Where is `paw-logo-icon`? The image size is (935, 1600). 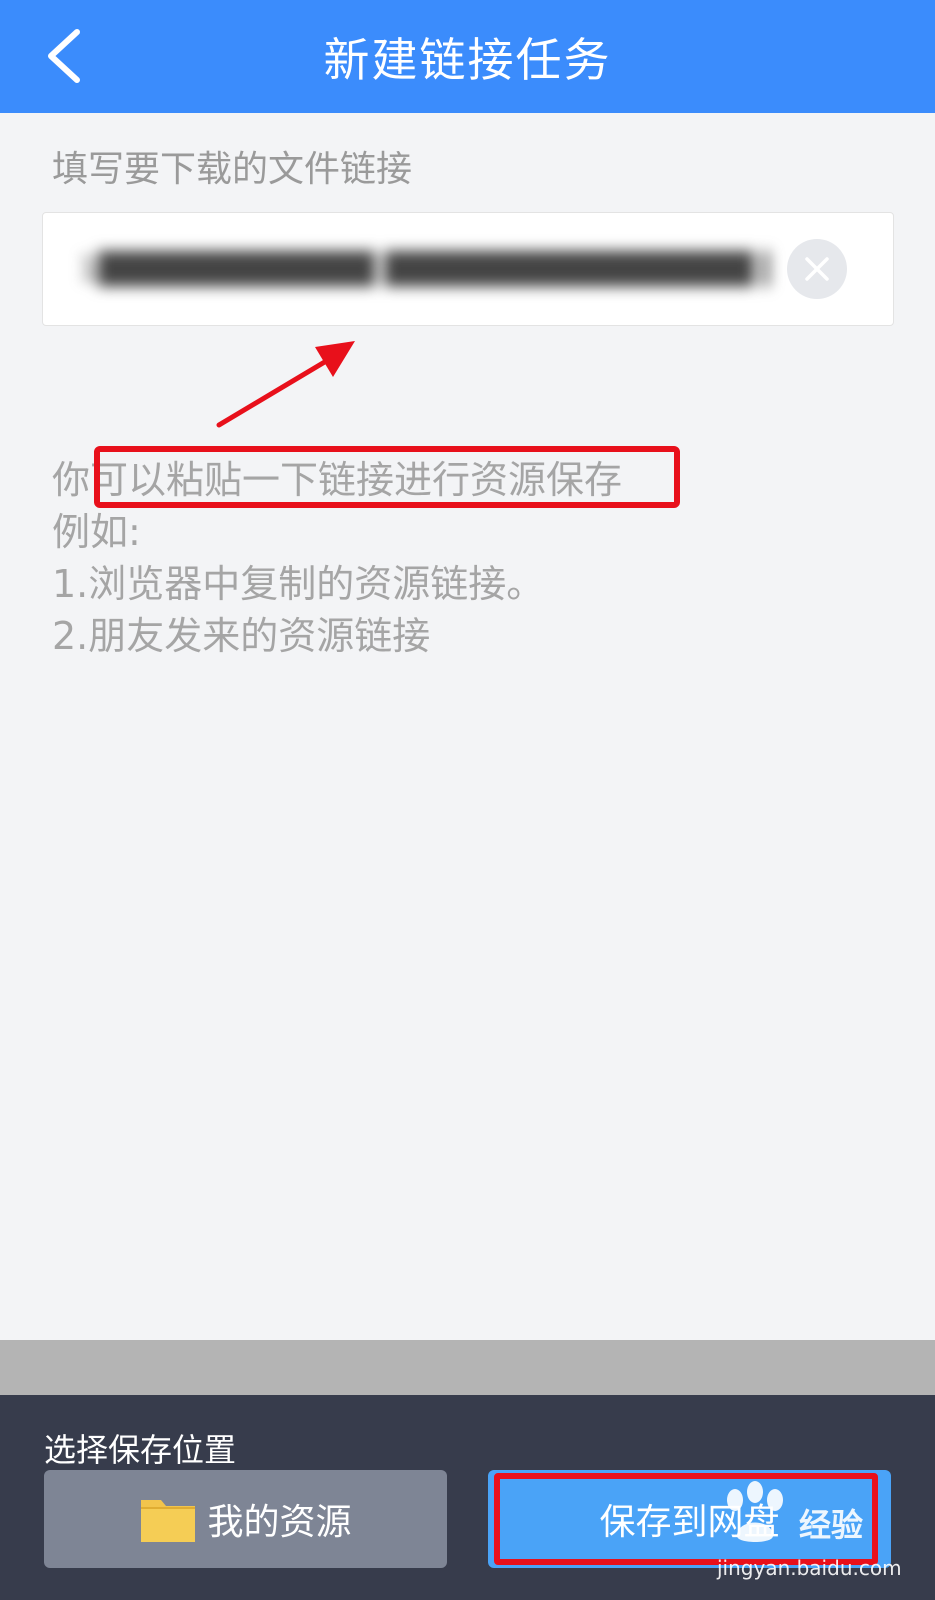
paw-logo-icon is located at coordinates (755, 1511).